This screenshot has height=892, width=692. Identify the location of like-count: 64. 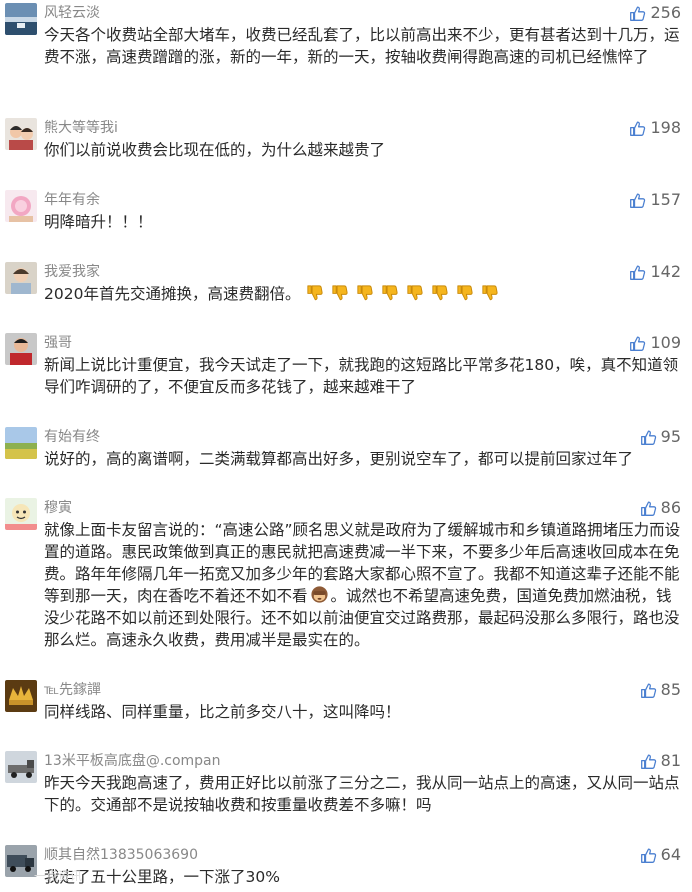
(670, 854).